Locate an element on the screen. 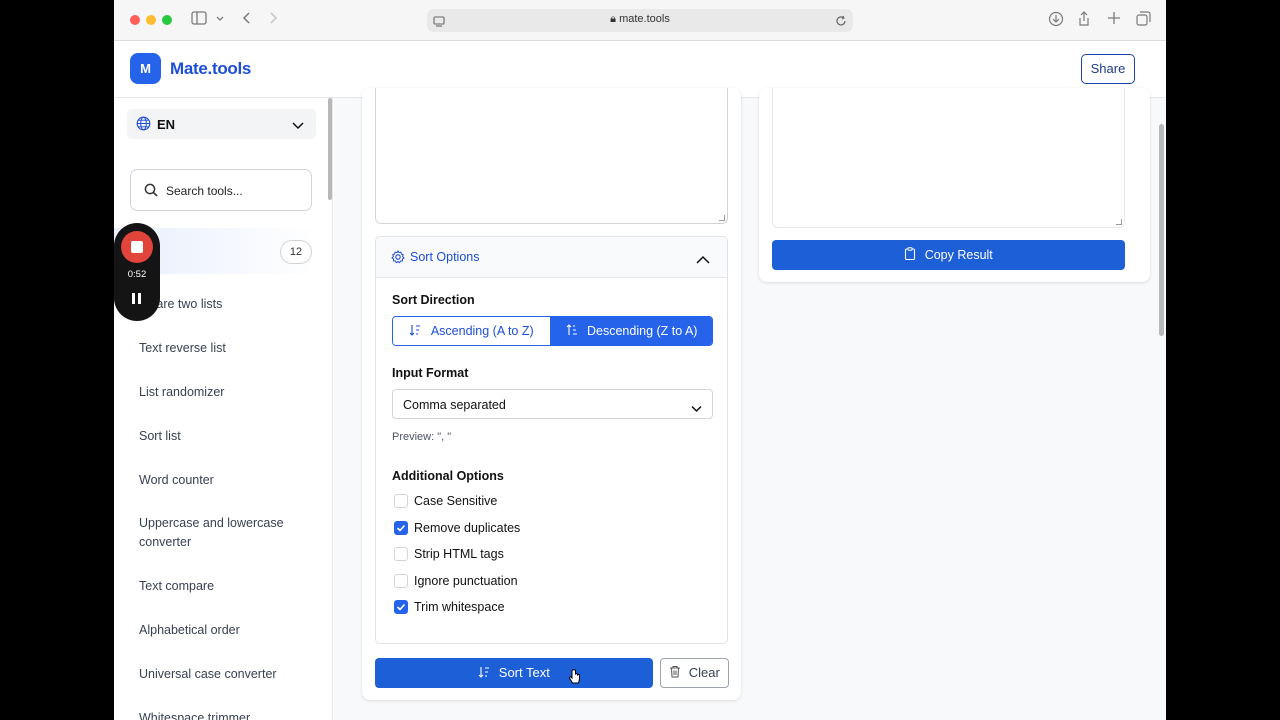  count-badge: 12 is located at coordinates (296, 252).